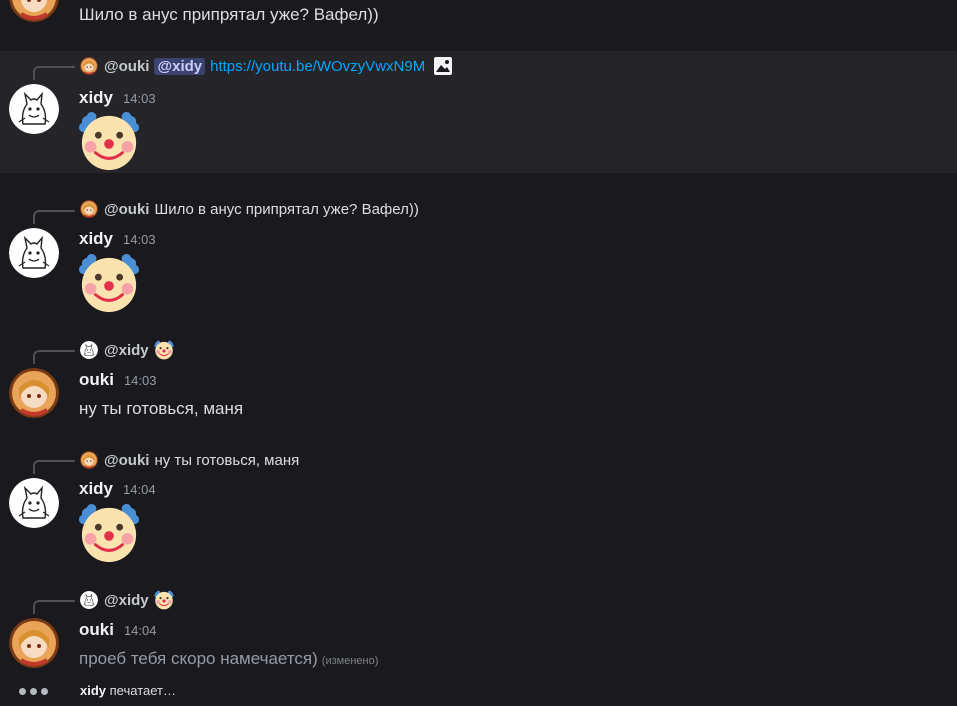 Image resolution: width=957 pixels, height=706 pixels. I want to click on message-partial: Шило в анус припрятал уже? Вафел)), so click(478, 25).